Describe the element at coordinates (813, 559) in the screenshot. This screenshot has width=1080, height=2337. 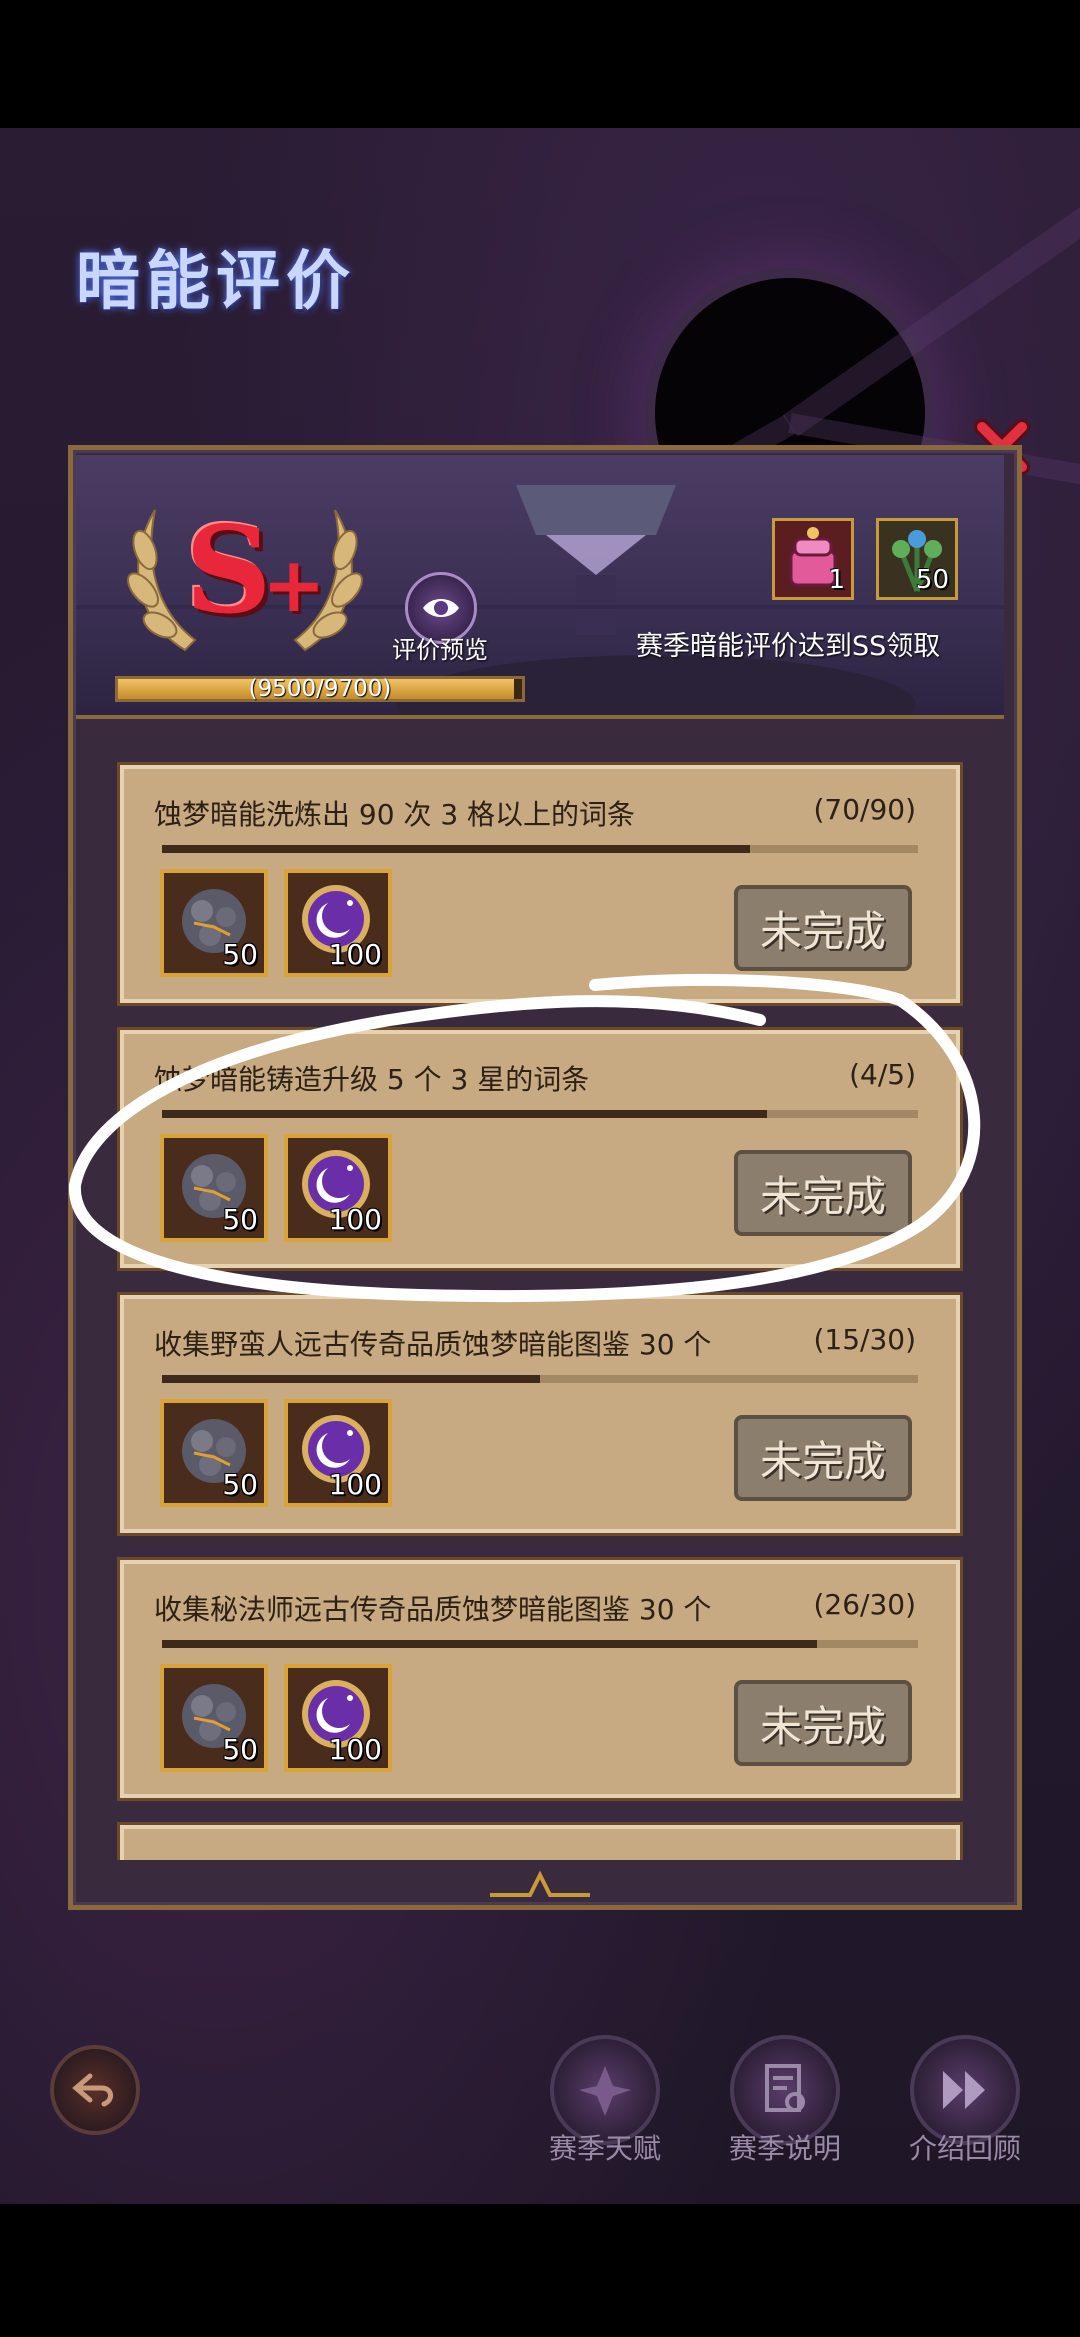
I see `season-reward-item: 1` at that location.